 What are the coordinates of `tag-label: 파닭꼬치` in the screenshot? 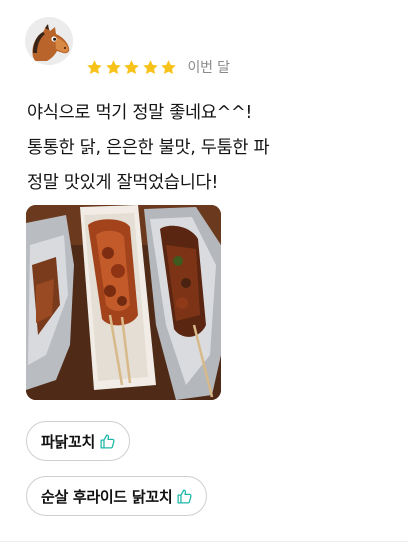 It's located at (68, 441).